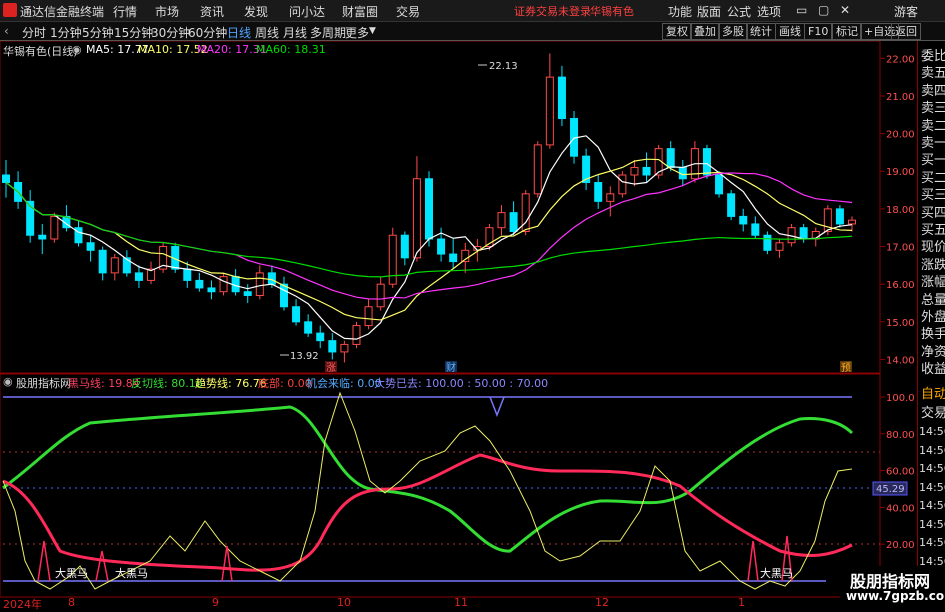 The height and width of the screenshot is (612, 945). Describe the element at coordinates (212, 11) in the screenshot. I see `menu-news: 资讯` at that location.